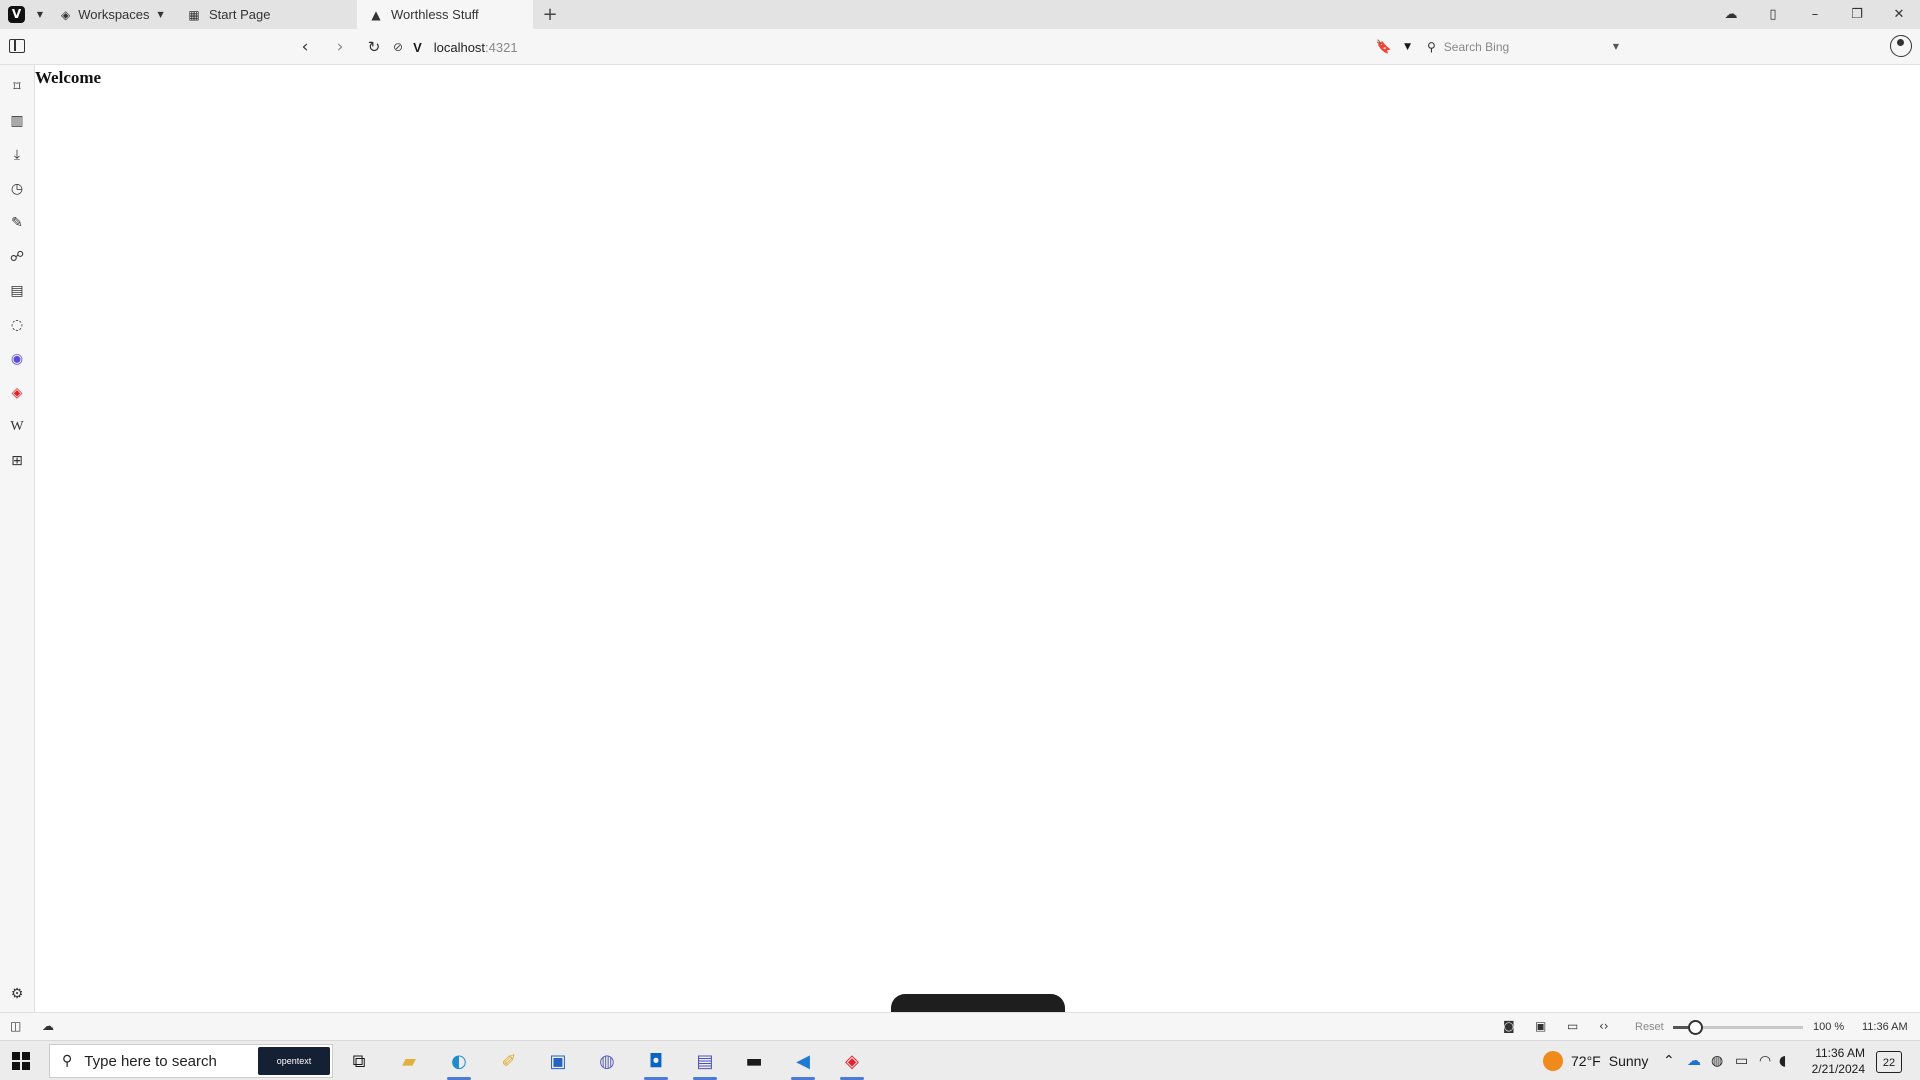 The image size is (1920, 1080). Describe the element at coordinates (1604, 1026) in the screenshot. I see `code-icon: ‹›` at that location.